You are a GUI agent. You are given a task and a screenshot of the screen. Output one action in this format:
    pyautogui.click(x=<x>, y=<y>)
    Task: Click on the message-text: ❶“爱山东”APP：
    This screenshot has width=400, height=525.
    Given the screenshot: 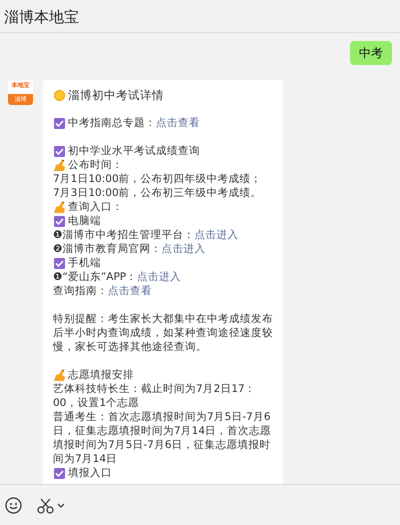 What is the action you would take?
    pyautogui.click(x=95, y=277)
    